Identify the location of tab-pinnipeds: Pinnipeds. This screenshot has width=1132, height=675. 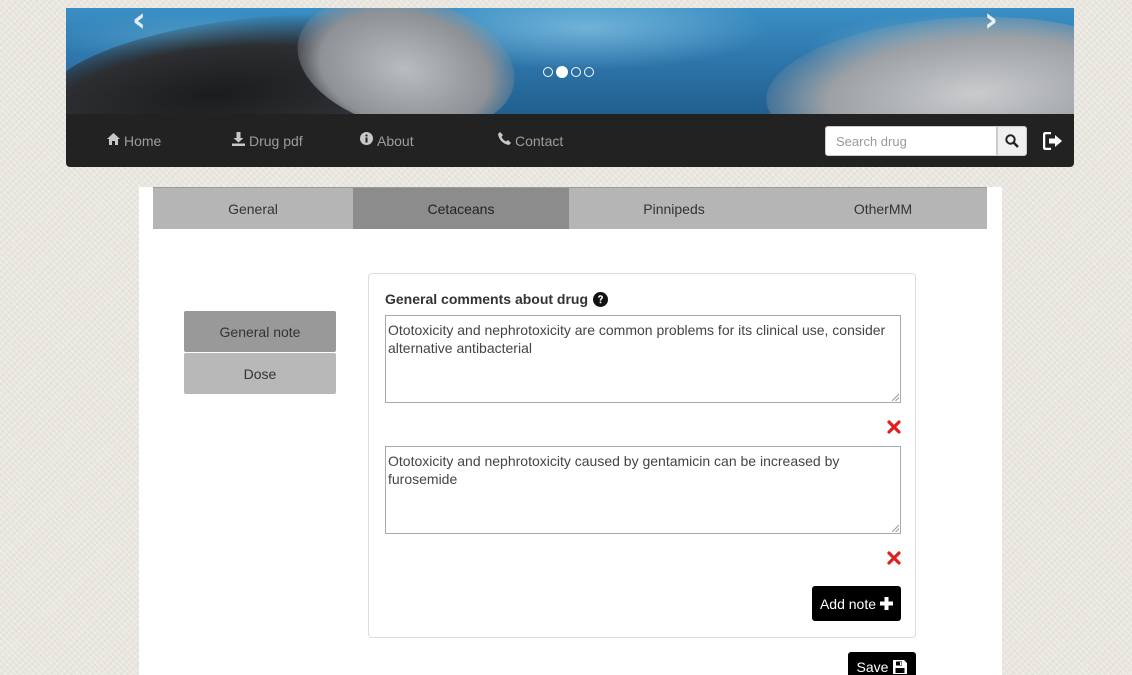
(674, 208).